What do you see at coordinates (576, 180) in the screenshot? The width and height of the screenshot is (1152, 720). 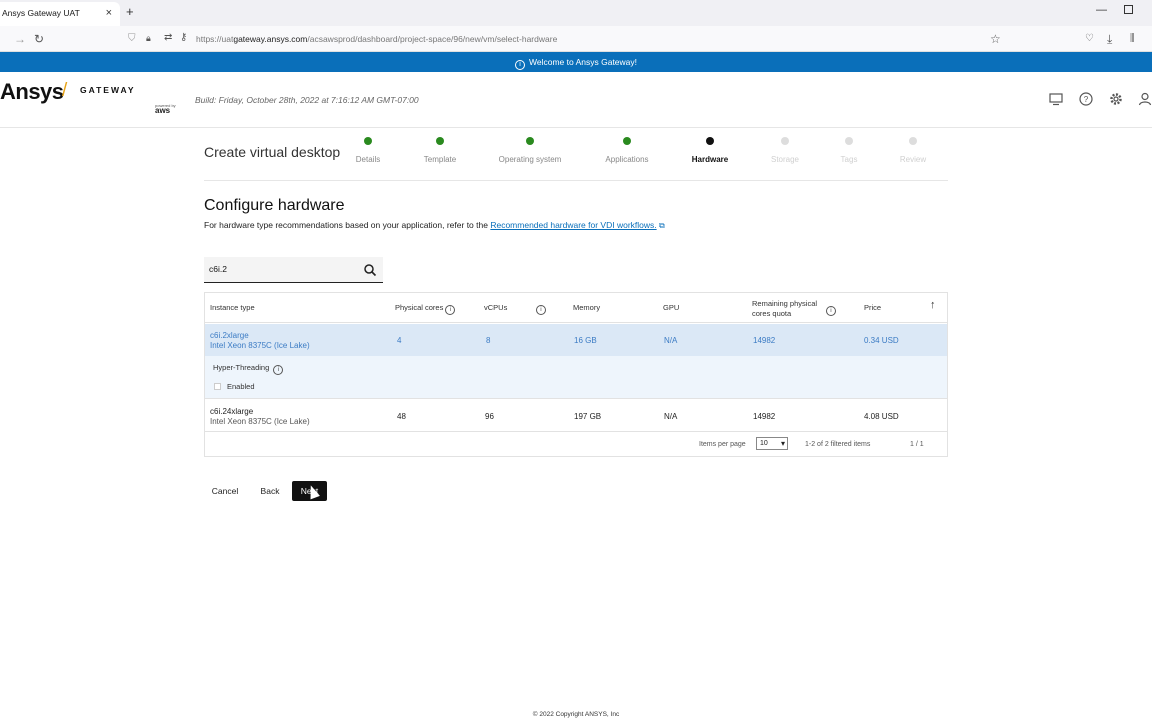 I see `wizard-divider` at bounding box center [576, 180].